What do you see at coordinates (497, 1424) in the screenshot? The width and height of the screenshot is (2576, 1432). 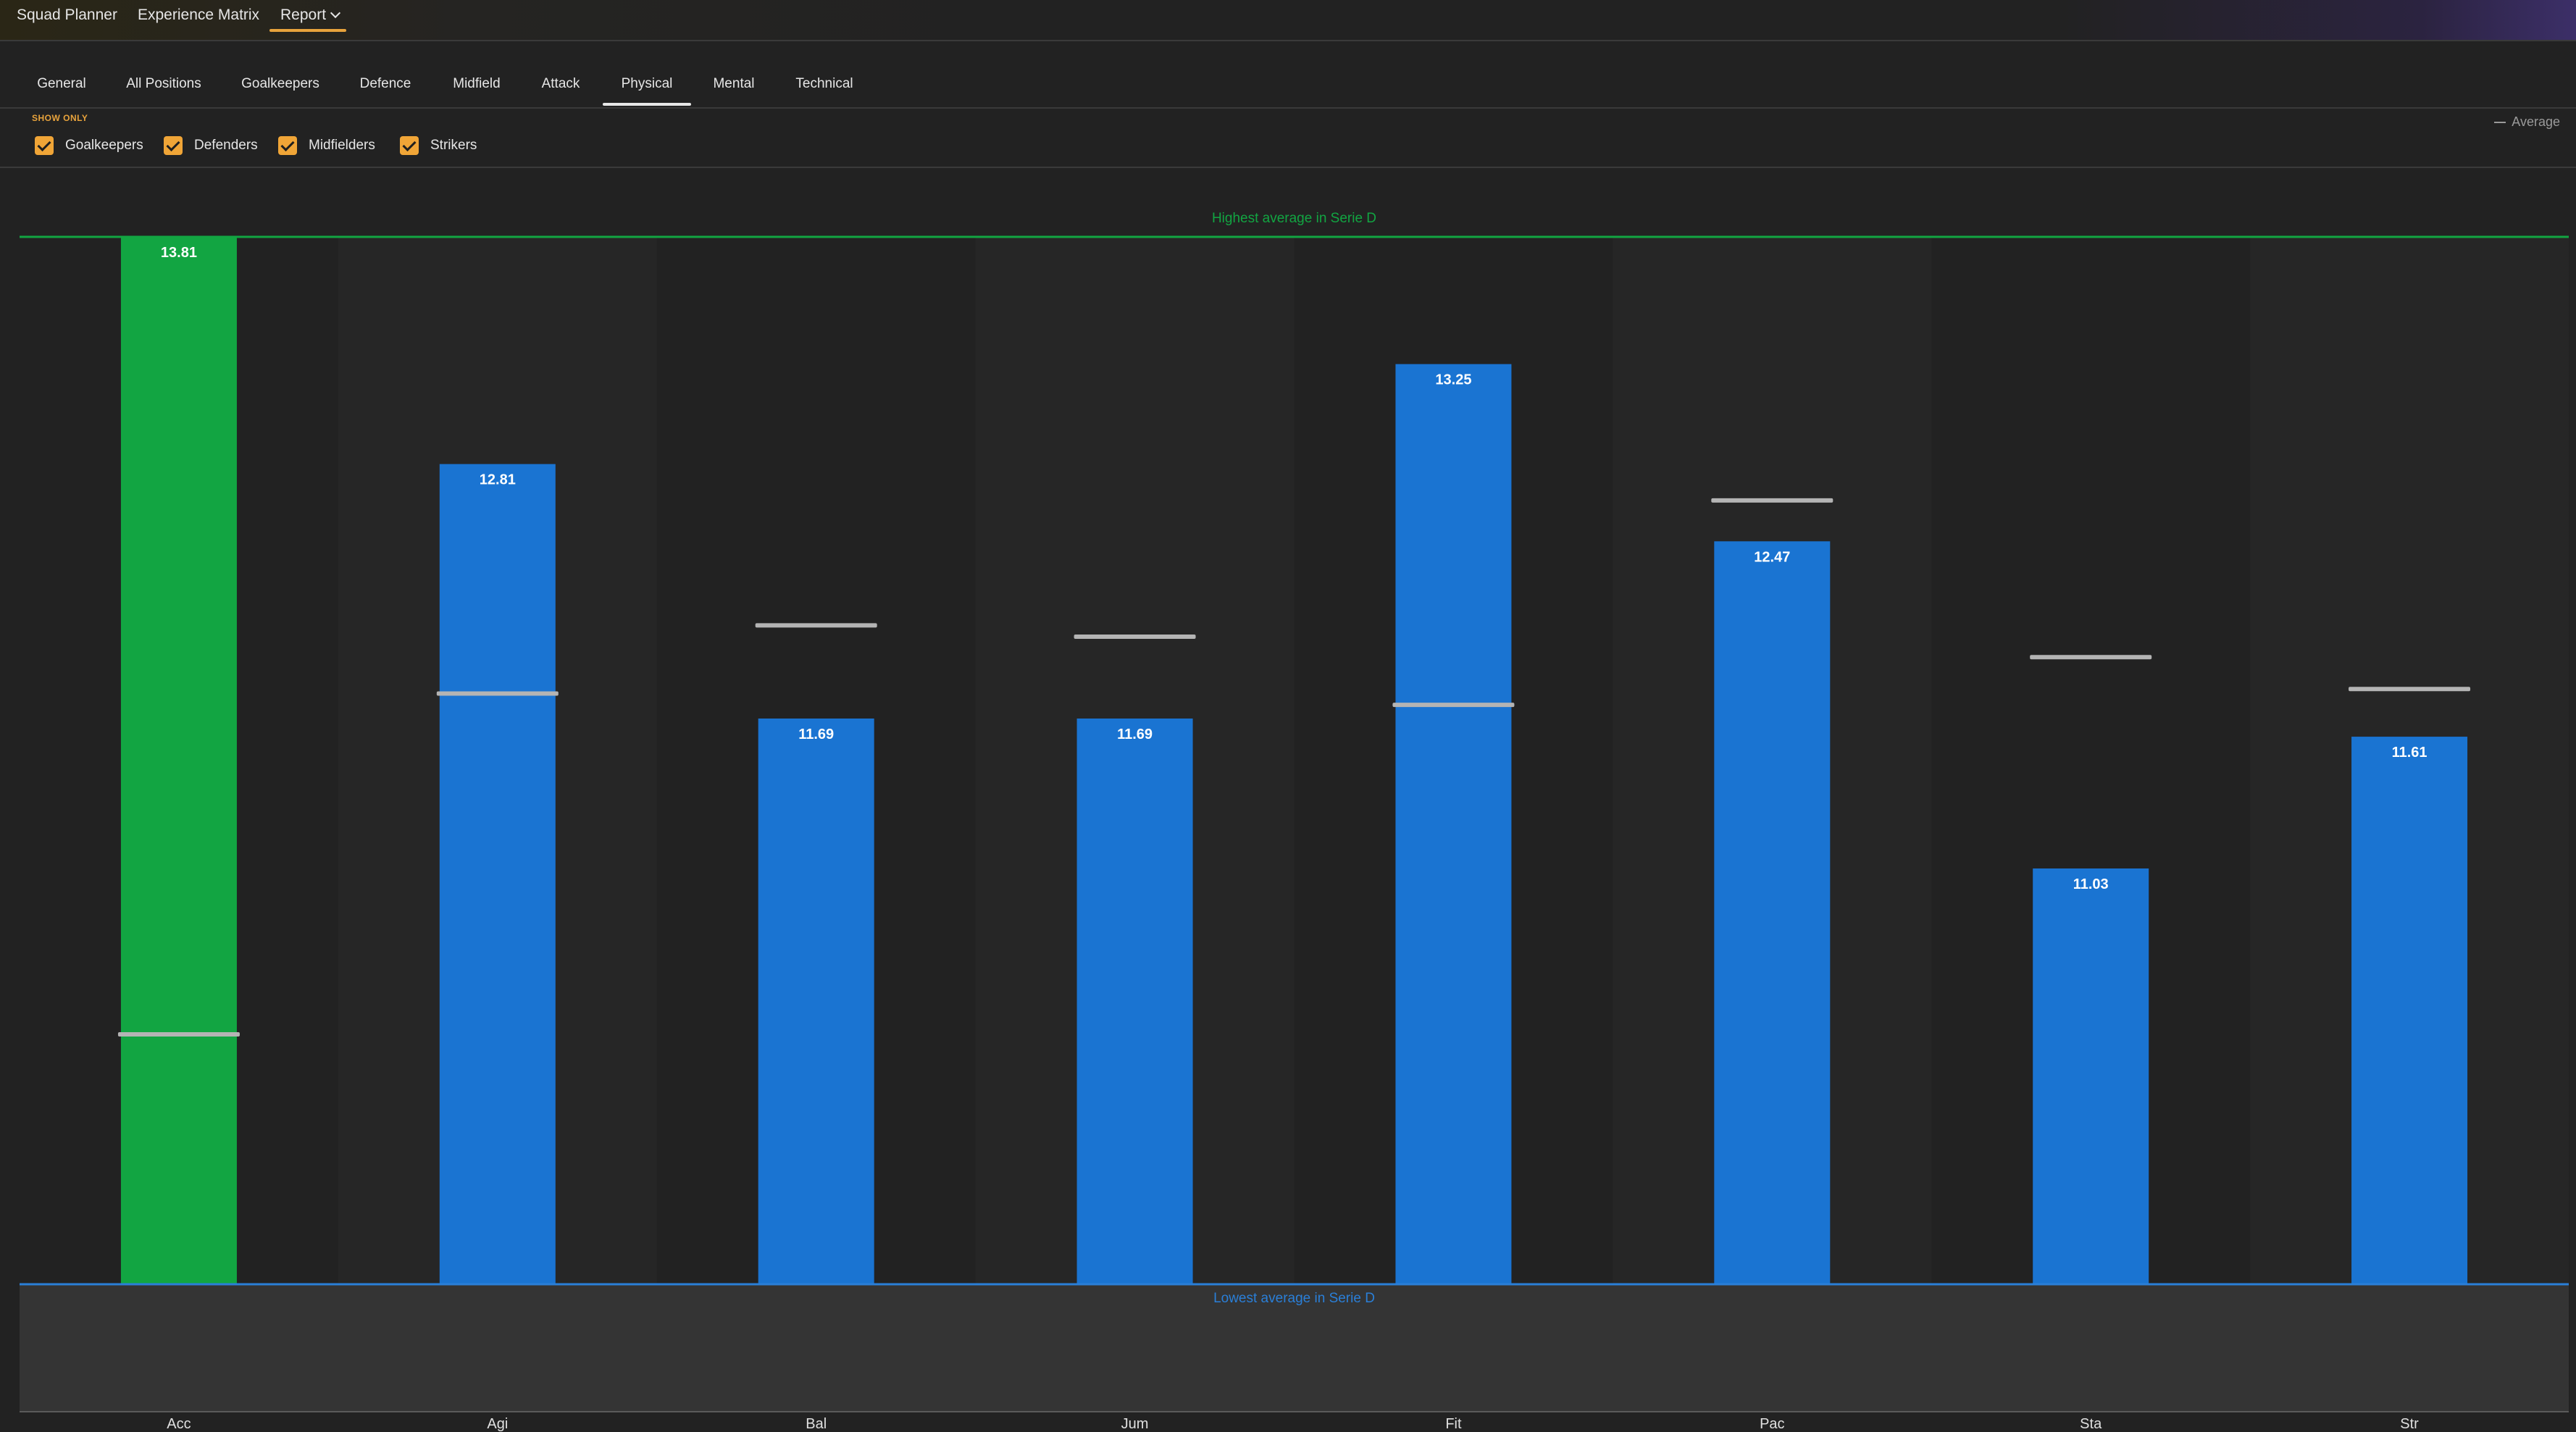 I see `category-label: Agi` at bounding box center [497, 1424].